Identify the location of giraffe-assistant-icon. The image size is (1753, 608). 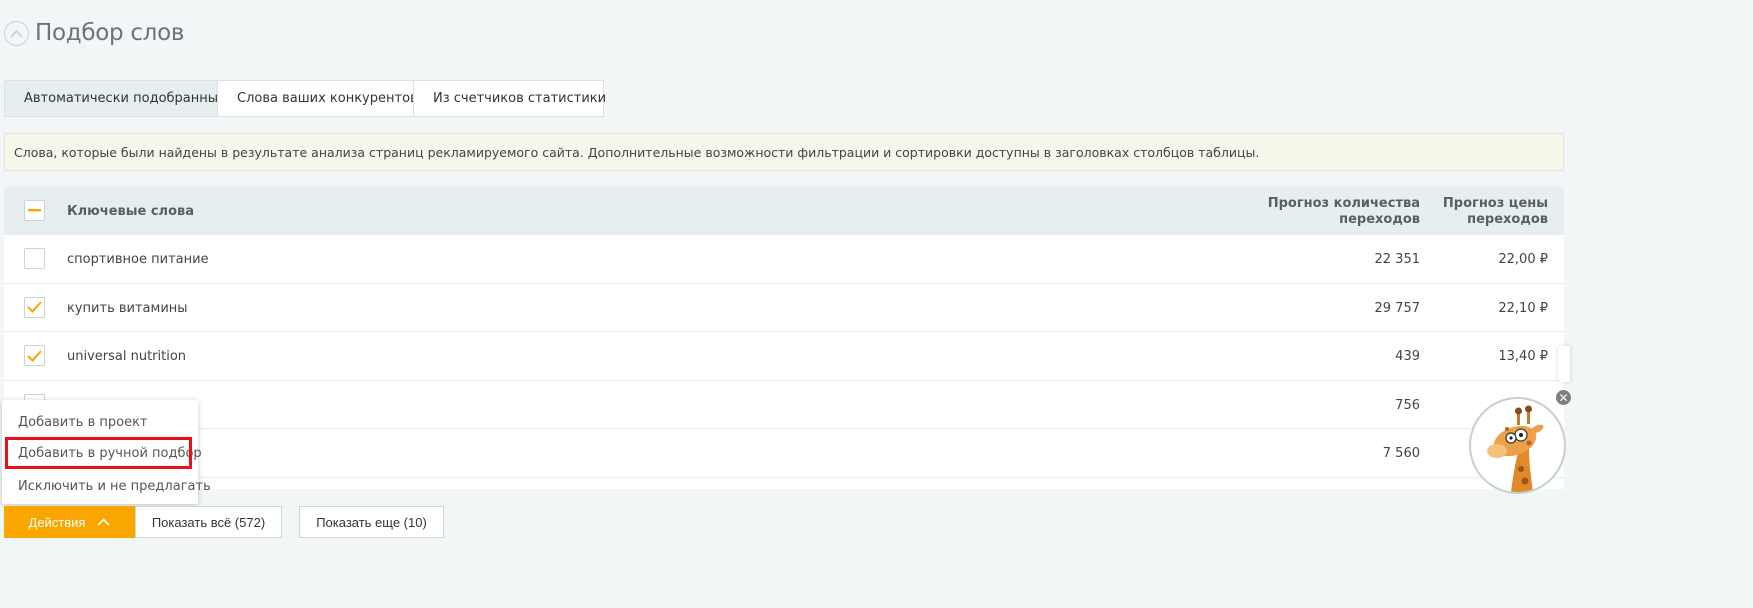
(1517, 445).